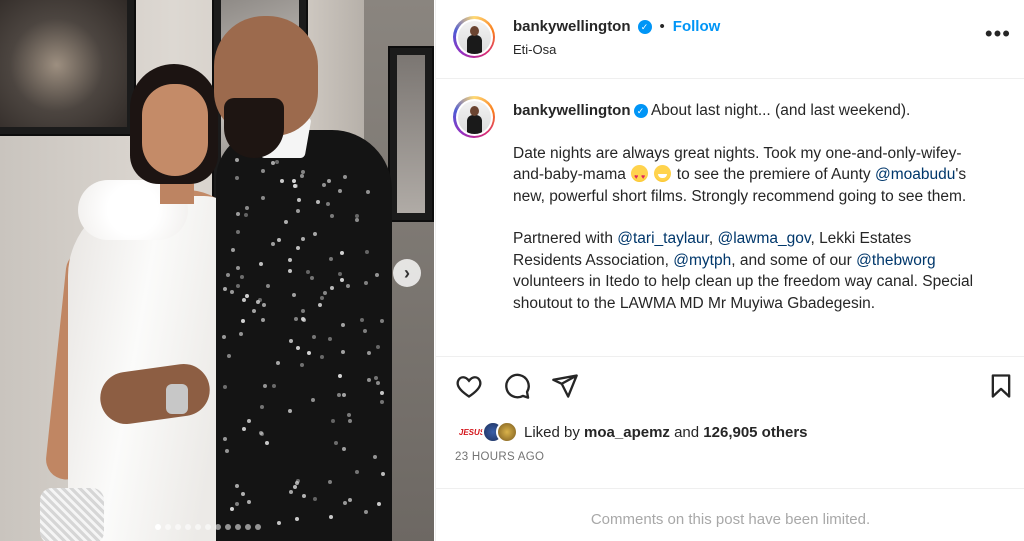  Describe the element at coordinates (687, 432) in the screenshot. I see `likes-middle: and` at that location.